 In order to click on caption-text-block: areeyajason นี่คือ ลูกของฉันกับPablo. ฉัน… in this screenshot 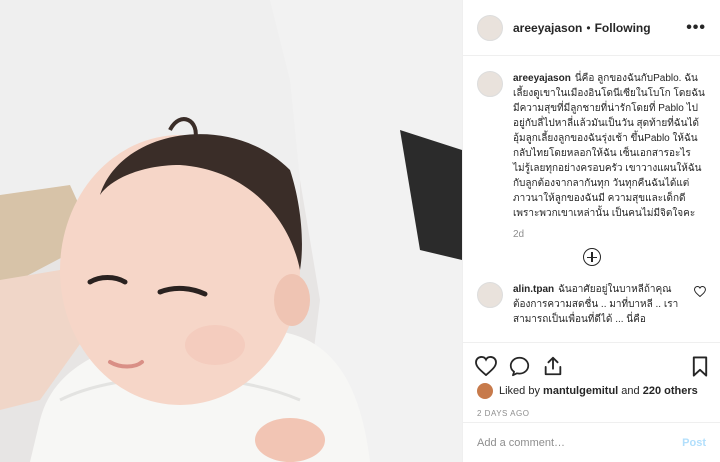, I will do `click(609, 146)`.